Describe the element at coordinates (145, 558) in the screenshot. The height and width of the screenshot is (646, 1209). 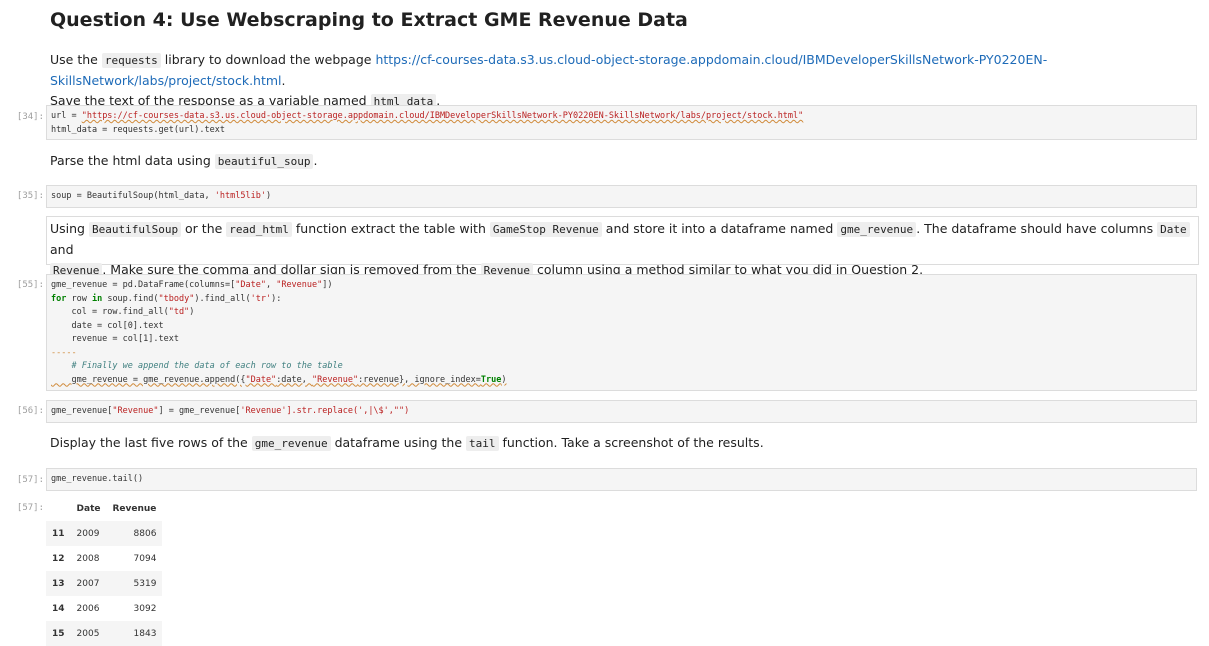
I see `revenue-cell: 7094` at that location.